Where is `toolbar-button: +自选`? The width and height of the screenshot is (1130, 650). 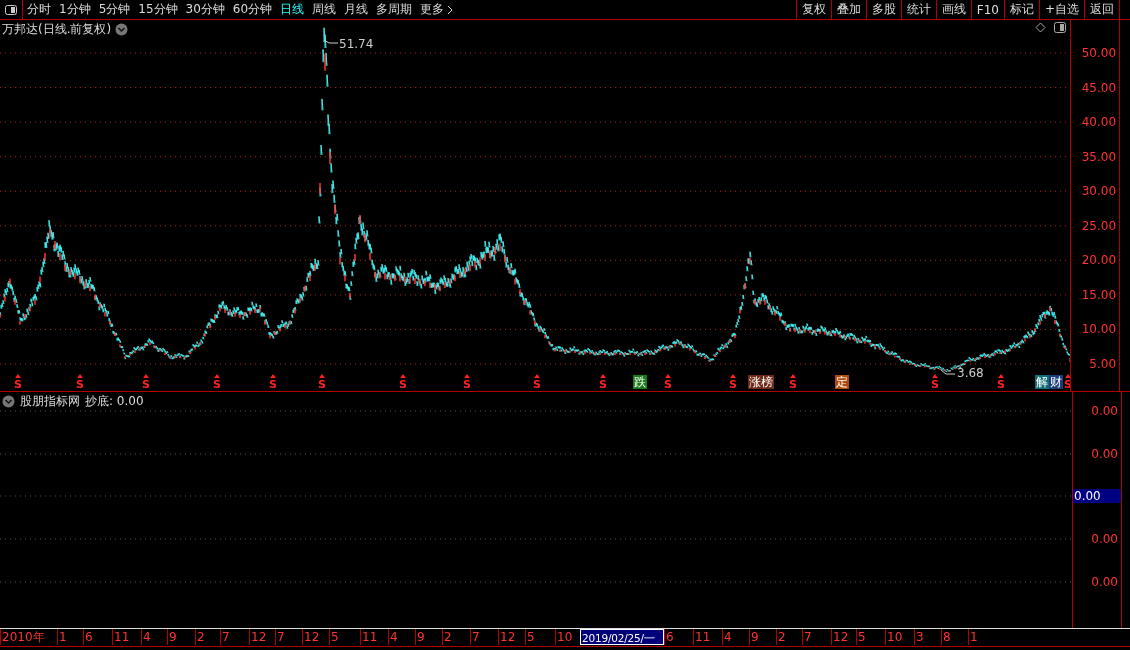 toolbar-button: +自选 is located at coordinates (1061, 9).